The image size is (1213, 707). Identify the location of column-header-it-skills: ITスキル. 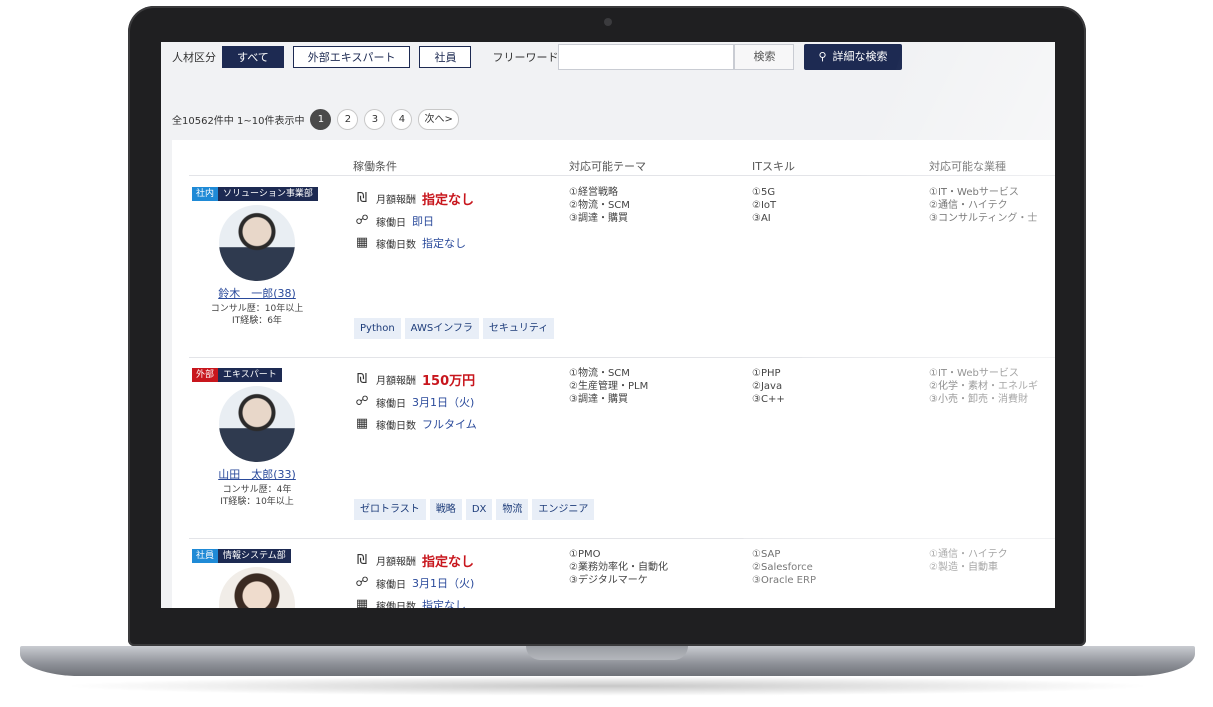
(773, 166).